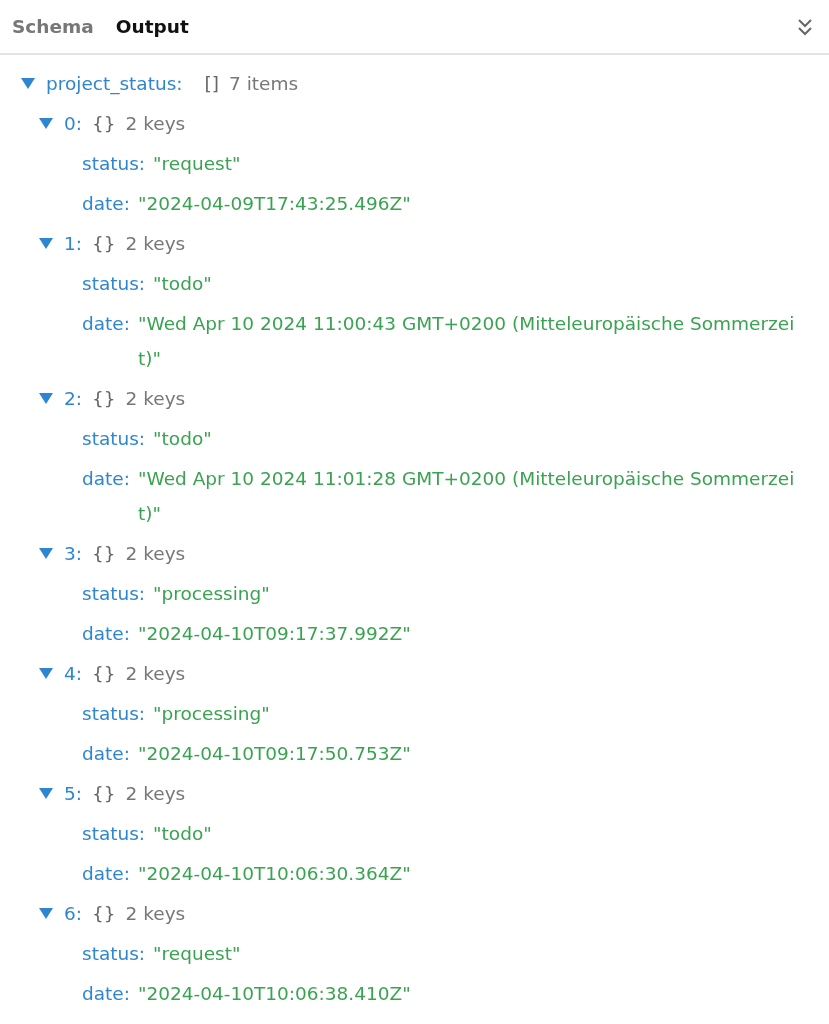  Describe the element at coordinates (274, 993) in the screenshot. I see `field-value: "2024-04-10T10:06:38.410Z"` at that location.